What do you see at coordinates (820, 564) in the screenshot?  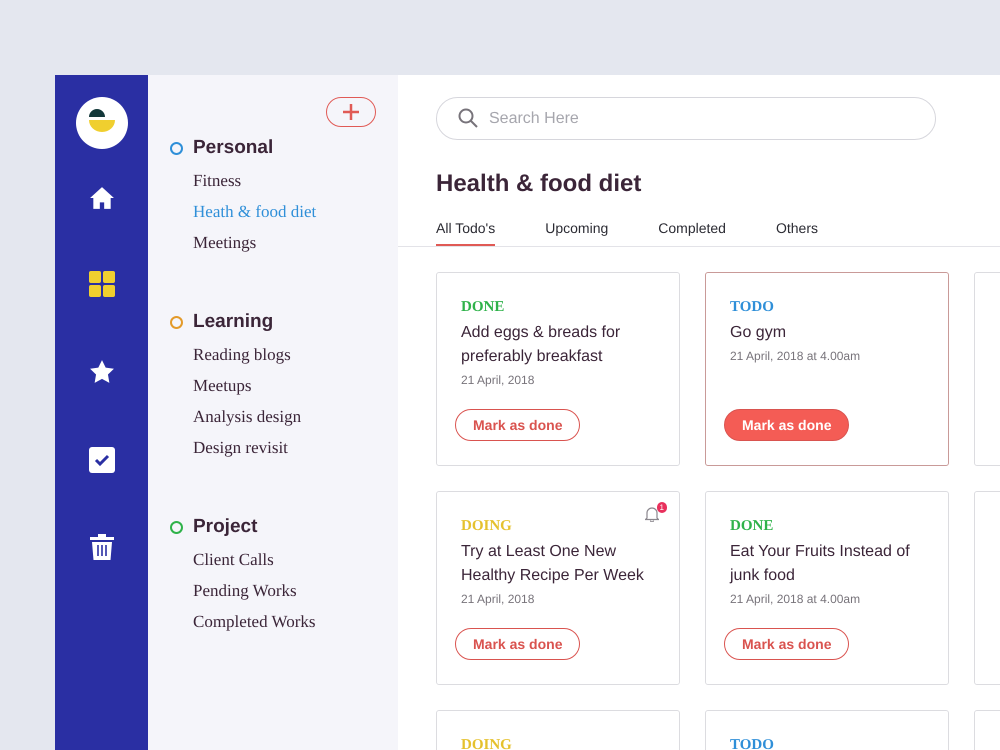 I see `todo-title: Eat Your Fruits Instead of junk food` at bounding box center [820, 564].